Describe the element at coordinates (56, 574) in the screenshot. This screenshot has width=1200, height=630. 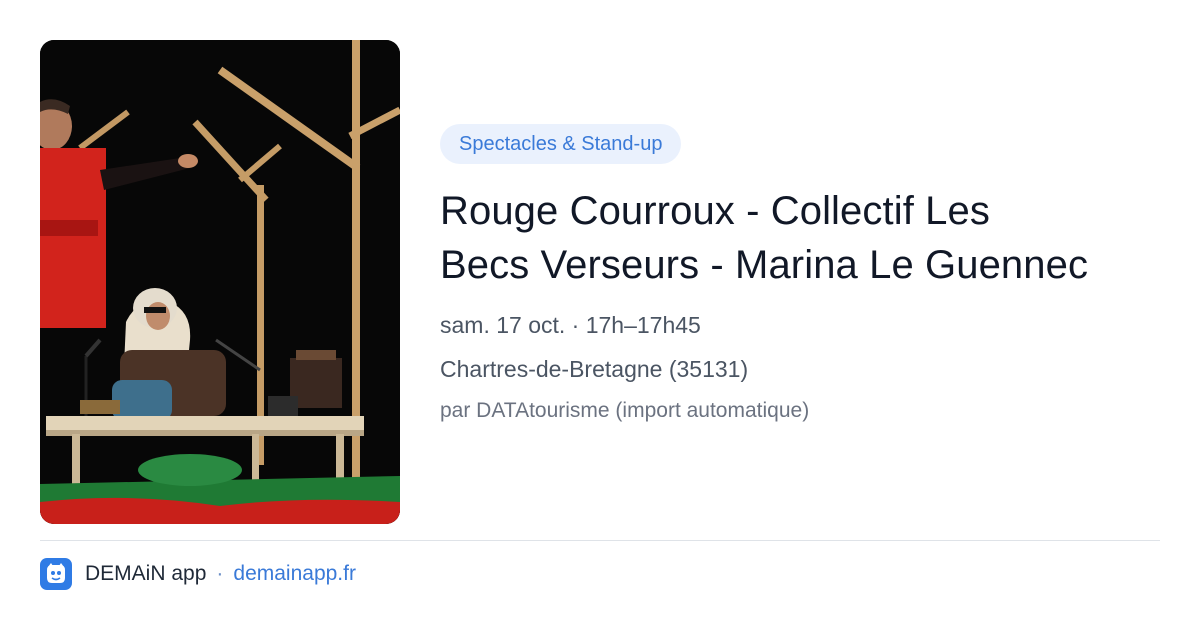
I see `demain-app-logo-icon` at that location.